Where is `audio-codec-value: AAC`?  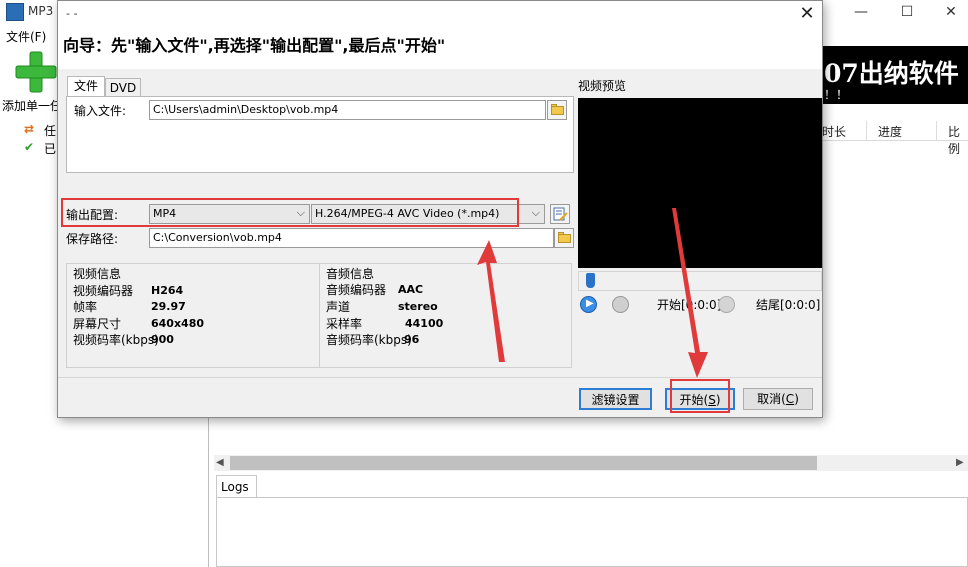
audio-codec-value: AAC is located at coordinates (411, 289).